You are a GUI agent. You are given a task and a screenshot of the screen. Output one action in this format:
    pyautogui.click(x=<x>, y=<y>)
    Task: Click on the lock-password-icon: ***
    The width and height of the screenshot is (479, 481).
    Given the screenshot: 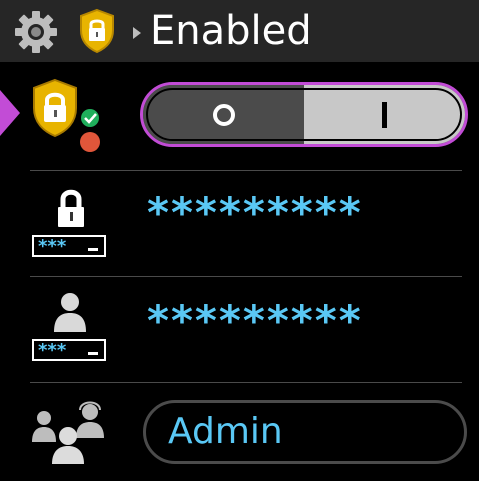 What is the action you would take?
    pyautogui.click(x=69, y=223)
    